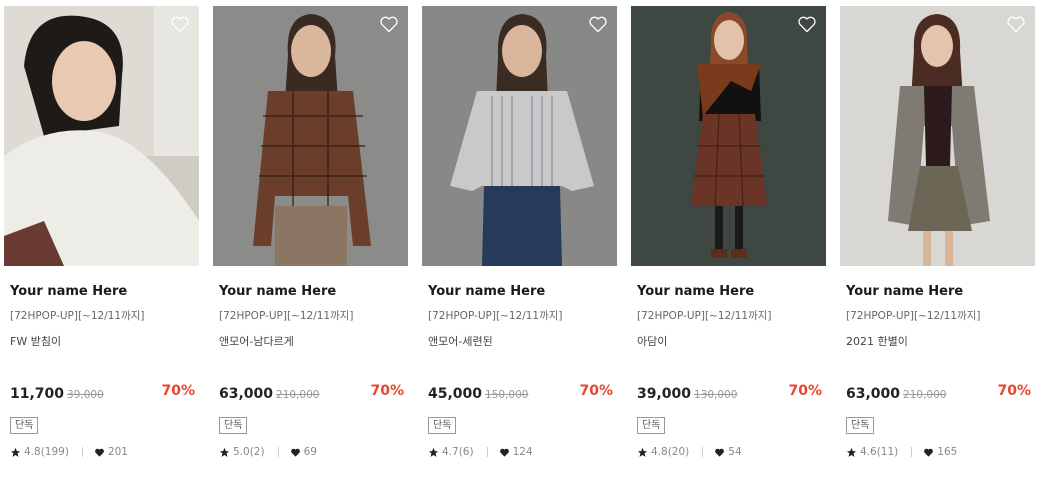  Describe the element at coordinates (117, 452) in the screenshot. I see `likes-count: 201` at that location.